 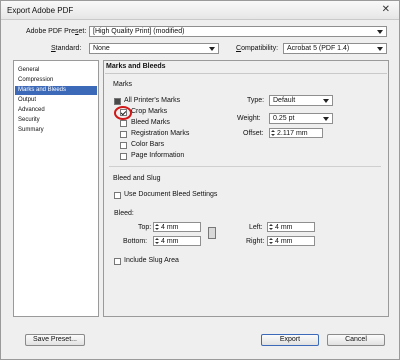 What do you see at coordinates (117, 261) in the screenshot?
I see `include-slug-checkbox` at bounding box center [117, 261].